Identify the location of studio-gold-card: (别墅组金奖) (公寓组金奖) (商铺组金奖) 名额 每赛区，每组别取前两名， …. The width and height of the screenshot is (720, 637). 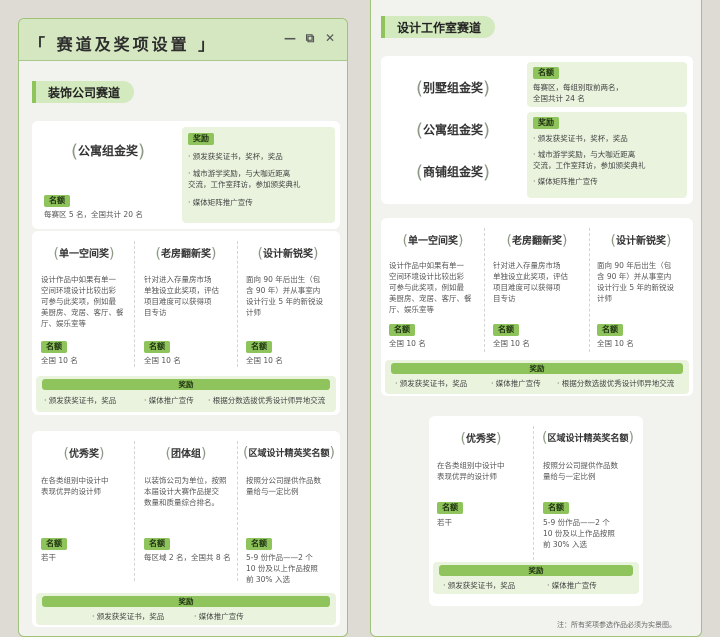
(537, 130).